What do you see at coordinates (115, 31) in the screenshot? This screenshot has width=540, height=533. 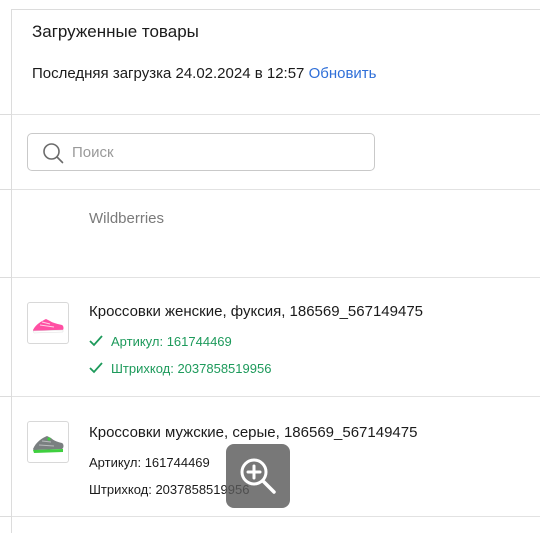 I see `page-title: Загруженные товары` at bounding box center [115, 31].